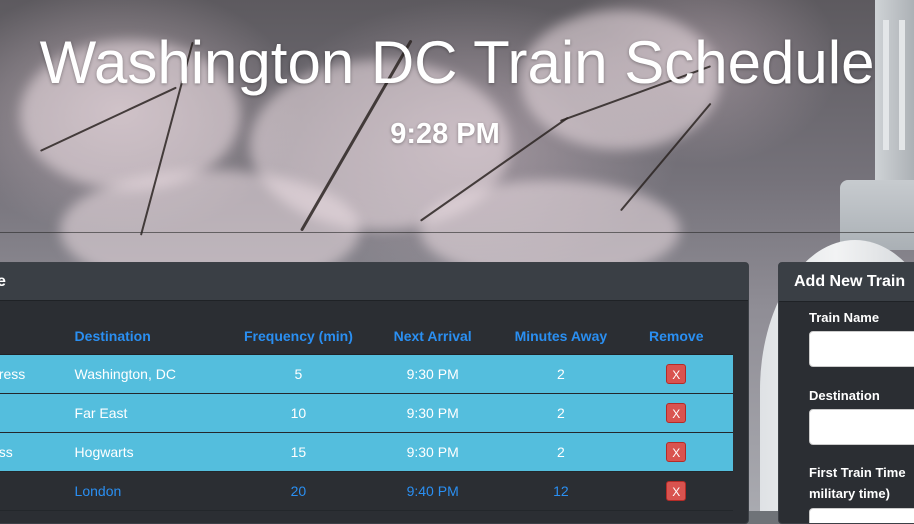  What do you see at coordinates (857, 472) in the screenshot?
I see `first-train-time-label: First Train Time` at bounding box center [857, 472].